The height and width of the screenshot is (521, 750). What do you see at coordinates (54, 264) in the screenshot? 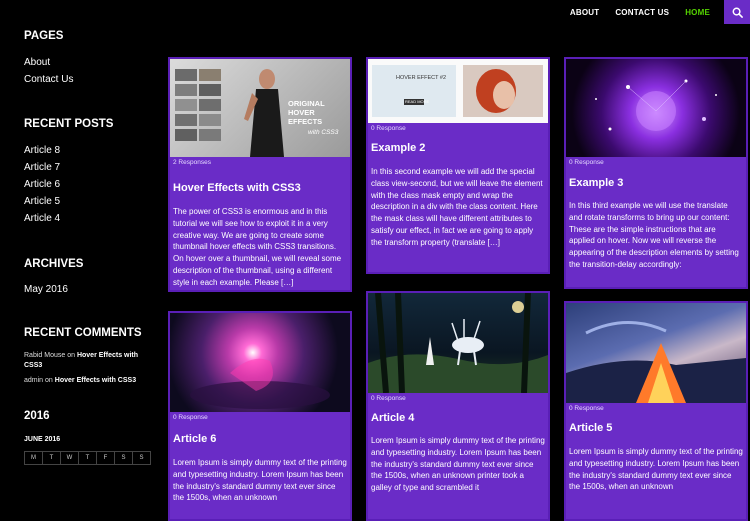
I see `widget-title-archives: ARCHIVES` at bounding box center [54, 264].